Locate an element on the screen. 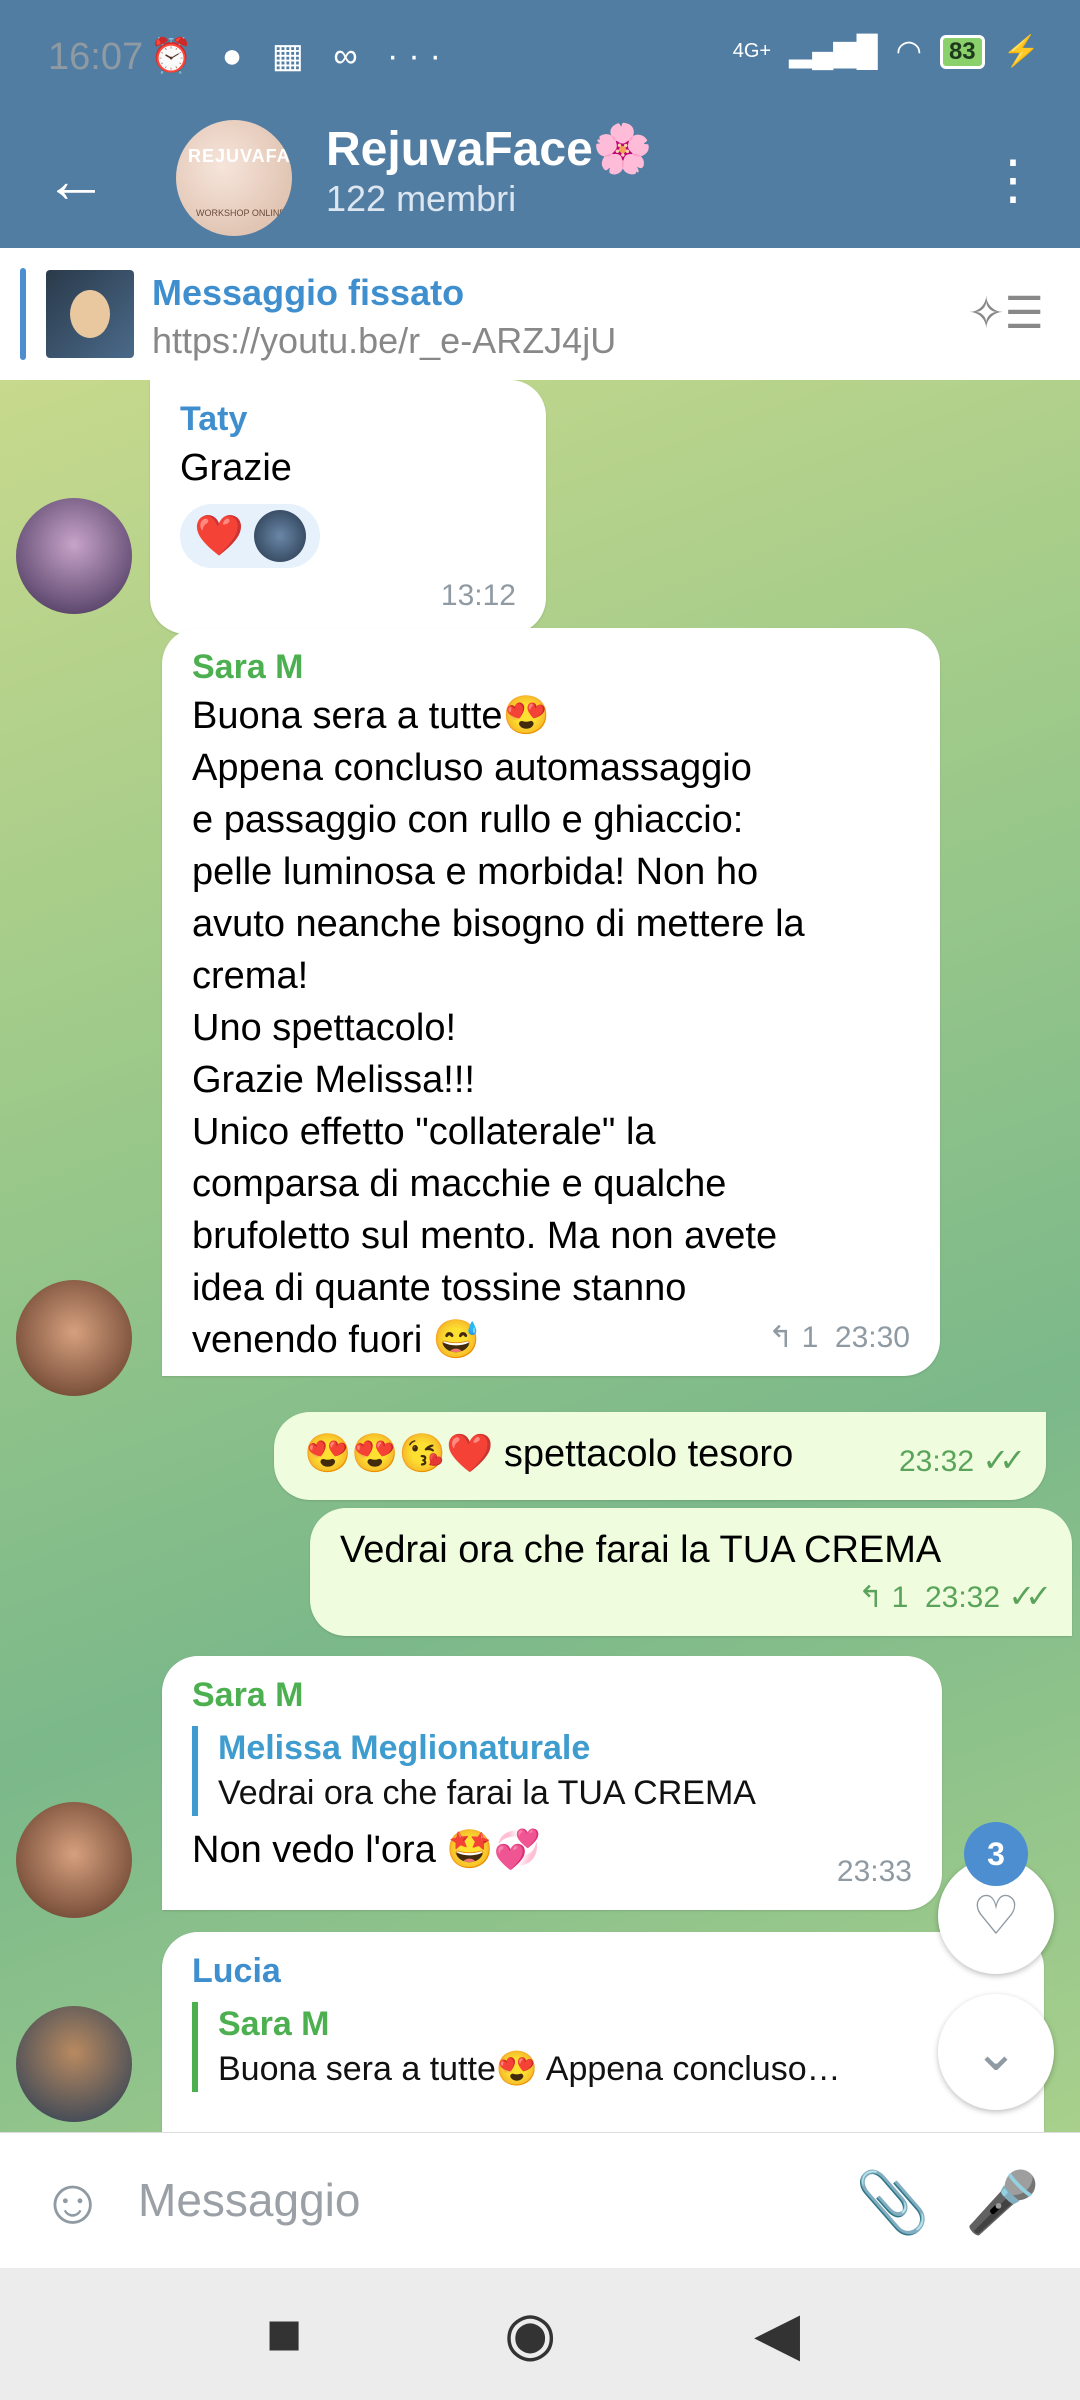  outgoing-message-bubble: 😍😍😘❤️ spettacolo tesoro 23:32 ✓✓ is located at coordinates (660, 1456).